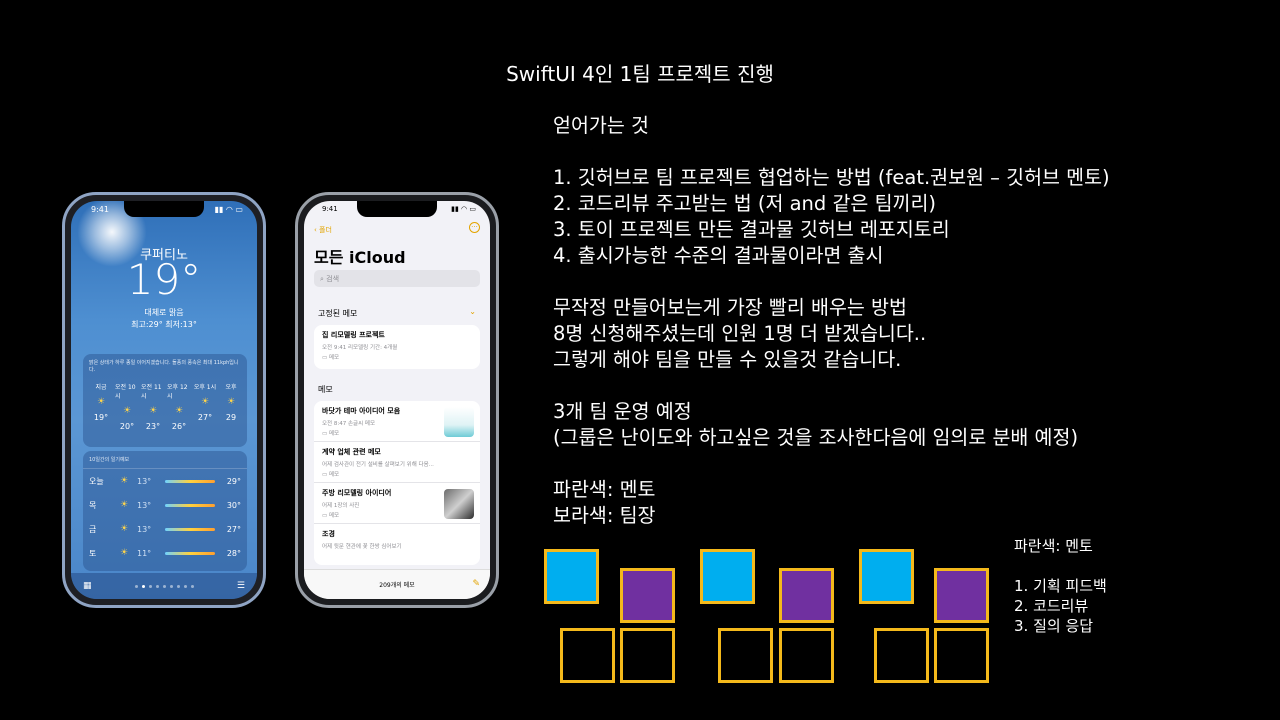 The width and height of the screenshot is (1280, 720). I want to click on hour-temp: 29, so click(231, 417).